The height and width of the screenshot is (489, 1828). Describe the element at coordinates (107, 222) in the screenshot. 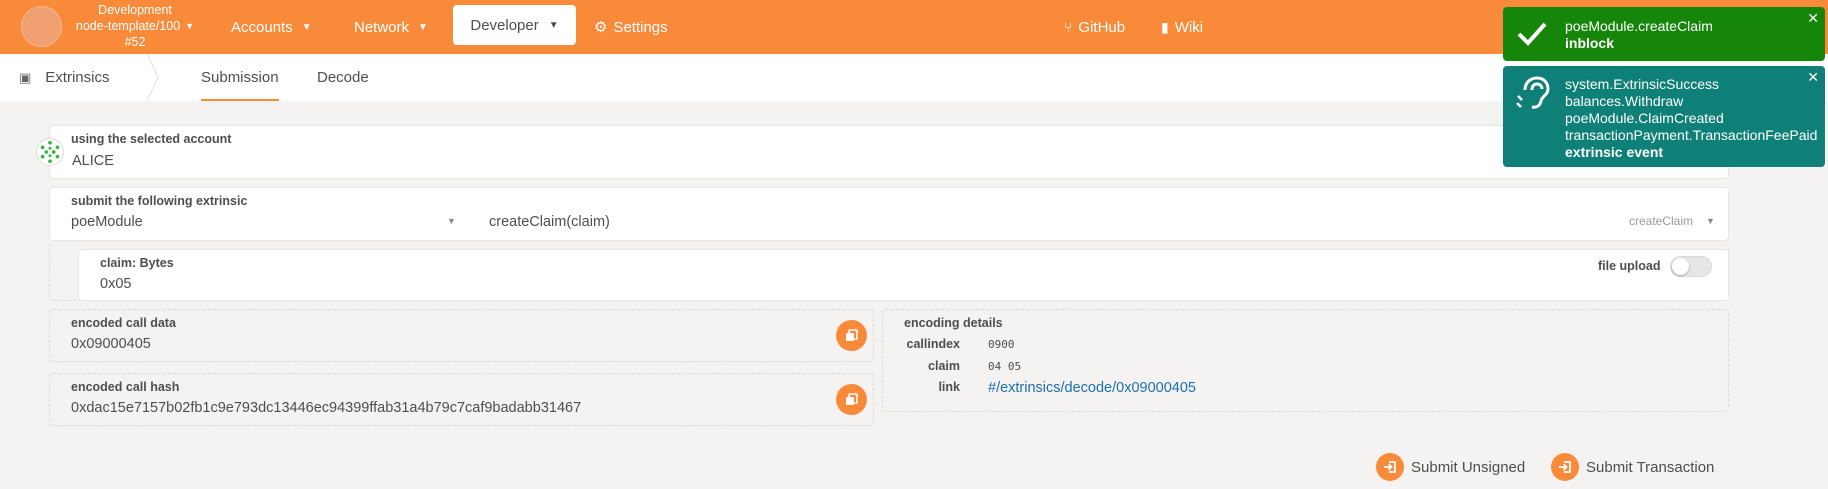

I see `module-dropdown: poeModule` at that location.